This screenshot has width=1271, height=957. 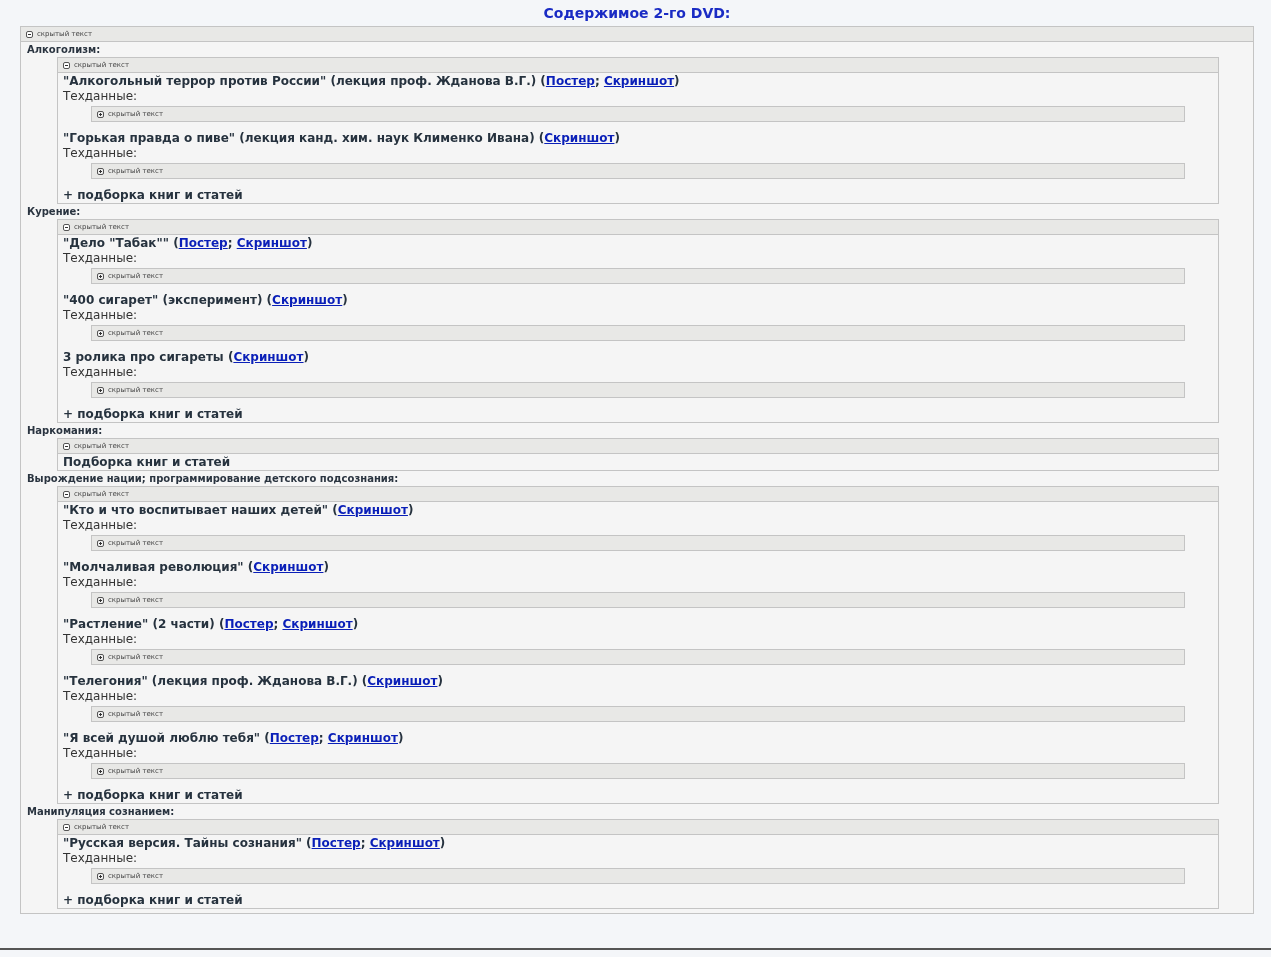 I want to click on section-heading: Алкоголизм:, so click(x=64, y=49).